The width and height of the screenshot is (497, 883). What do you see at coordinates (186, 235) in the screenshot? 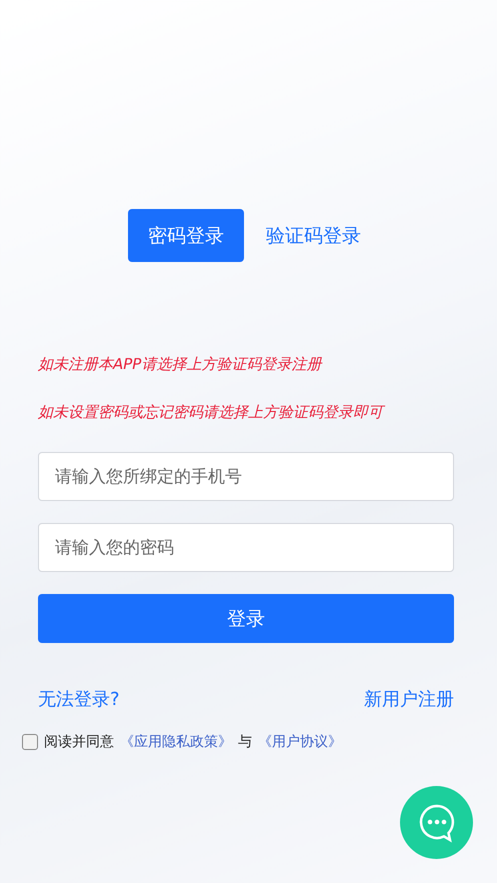
I see `login-tab: 密码登录` at bounding box center [186, 235].